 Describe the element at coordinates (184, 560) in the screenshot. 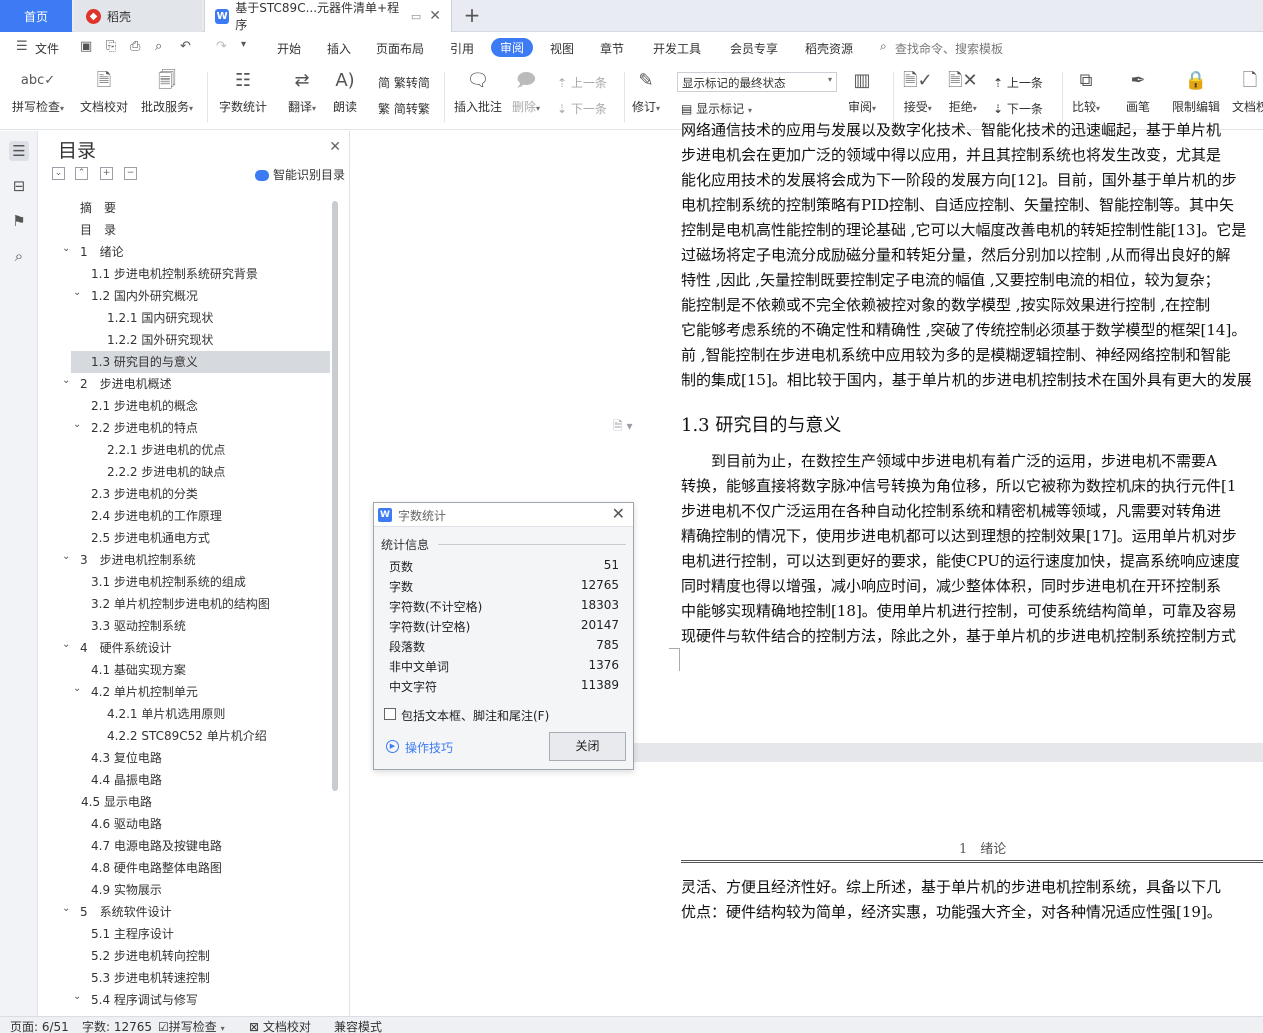

I see `toc-item: ⌄ 3 步进电机控制系统` at that location.